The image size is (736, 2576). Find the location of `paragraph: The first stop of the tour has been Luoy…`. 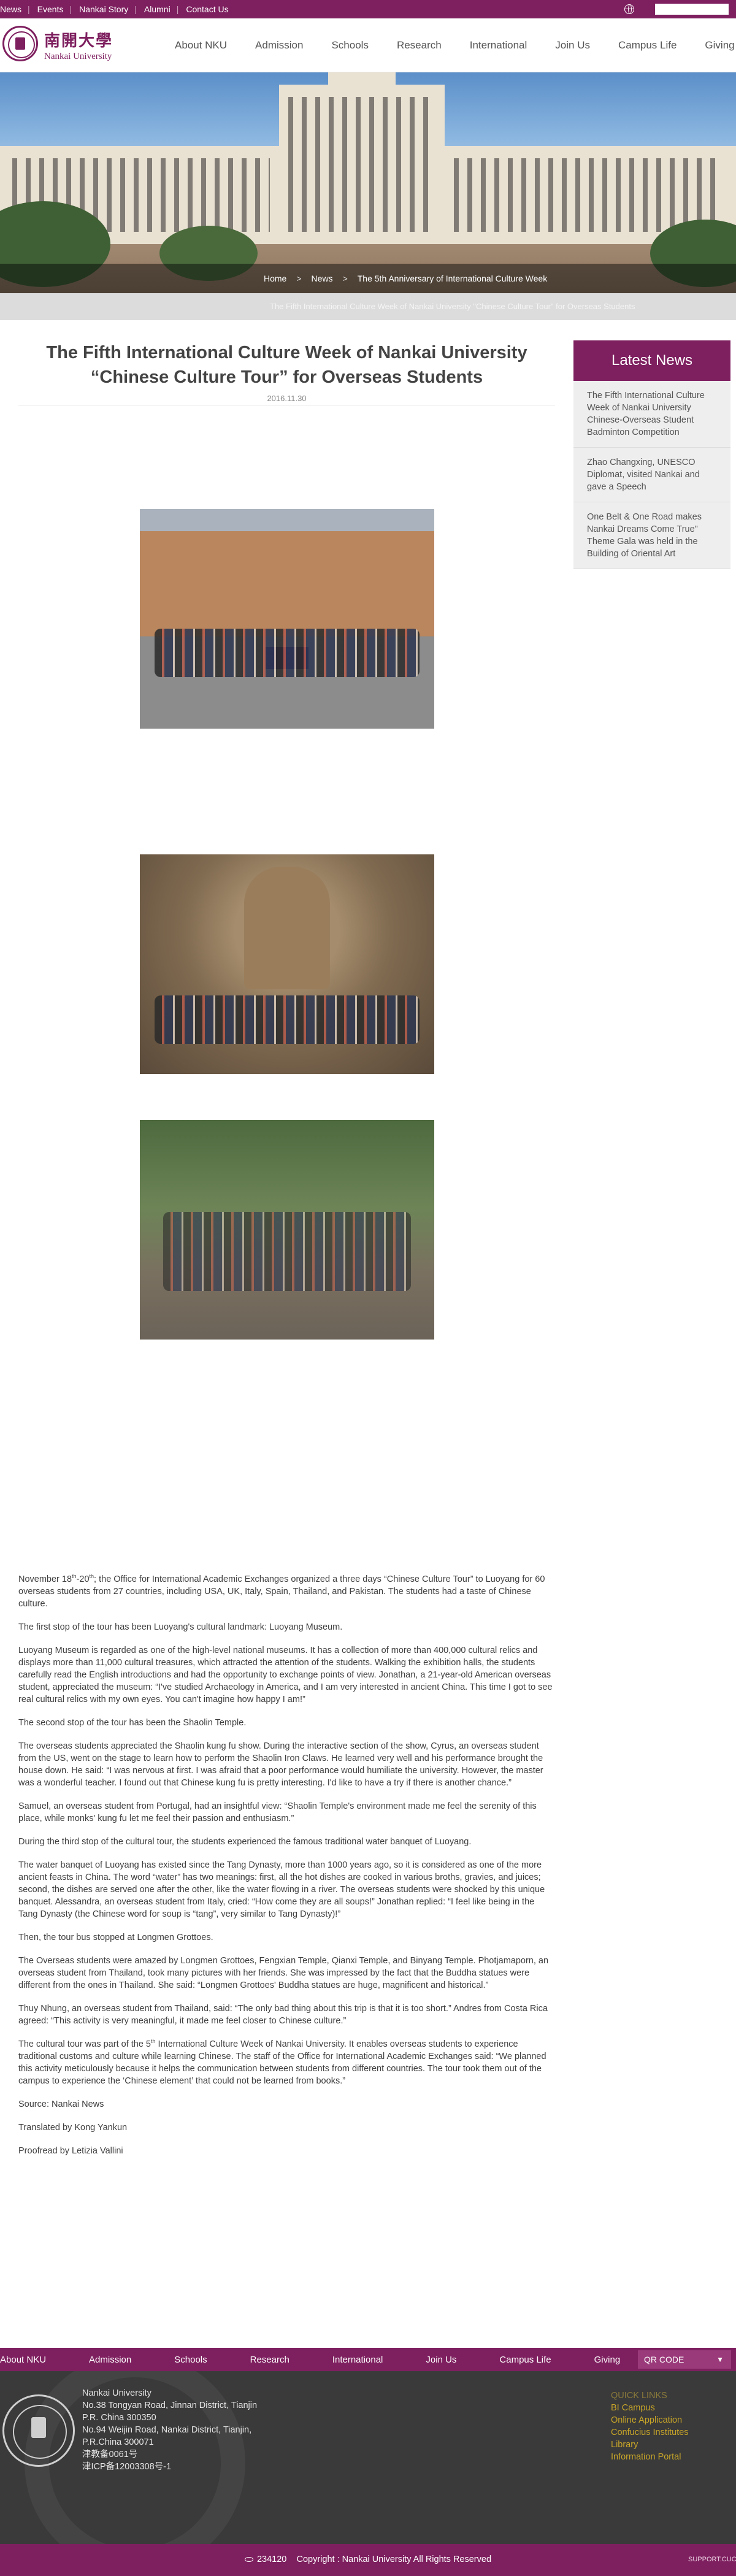

paragraph: The first stop of the tour has been Luoy… is located at coordinates (180, 1627).